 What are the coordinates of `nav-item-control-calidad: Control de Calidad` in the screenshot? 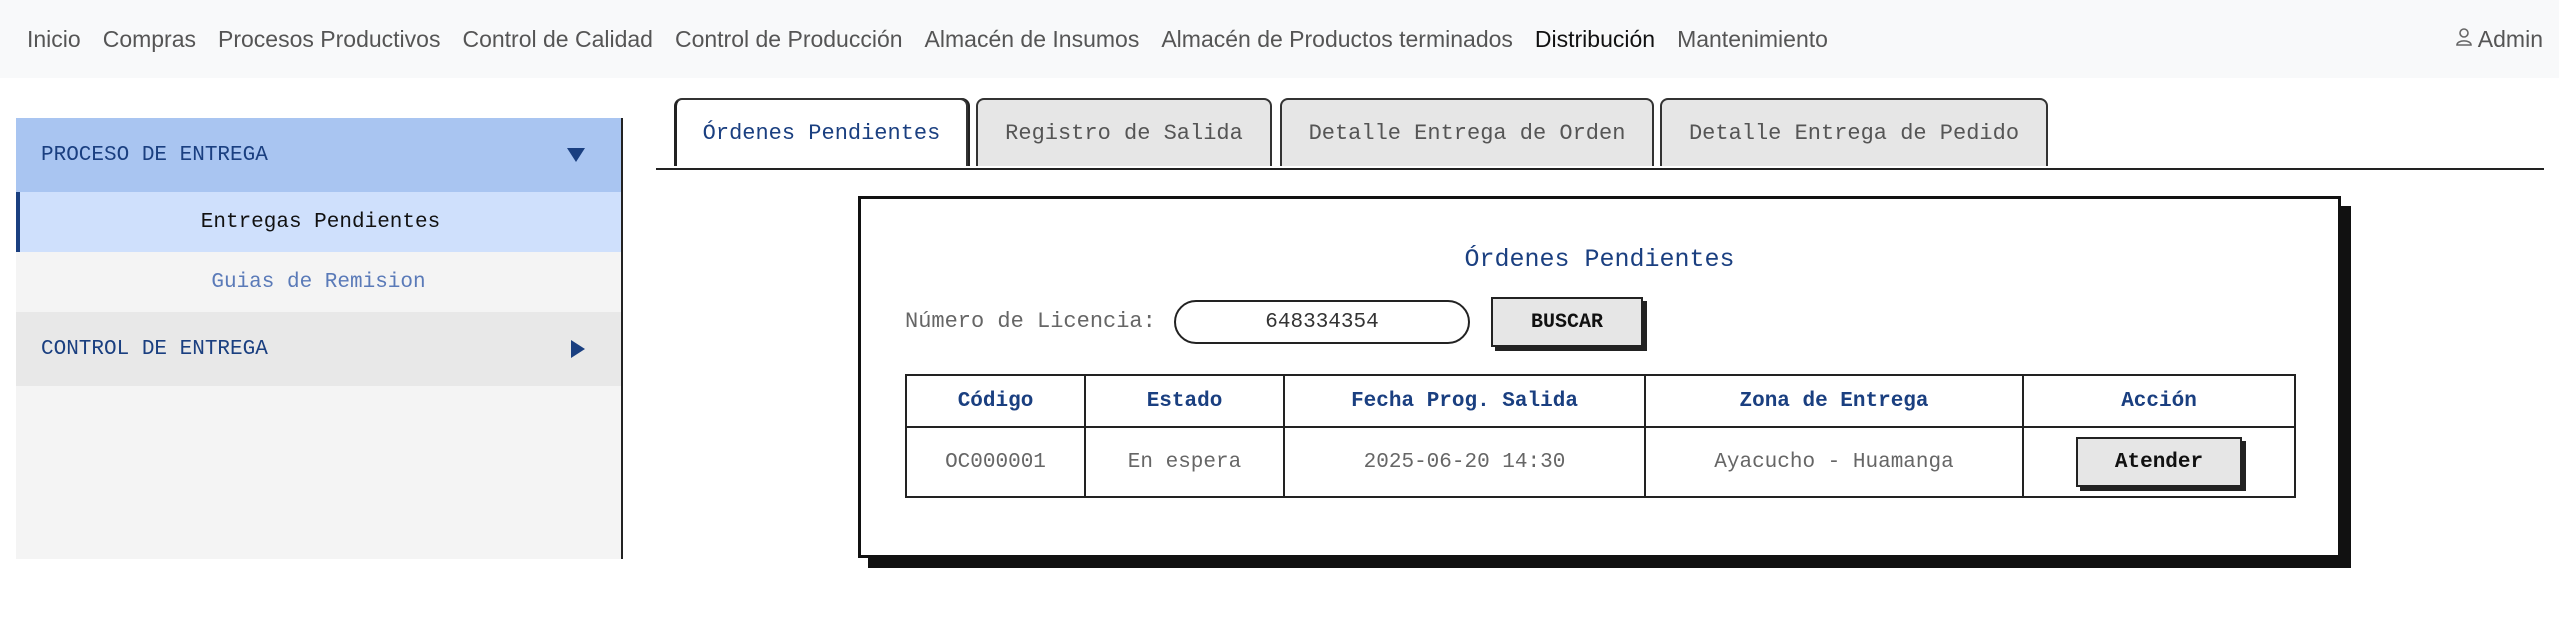 It's located at (557, 39).